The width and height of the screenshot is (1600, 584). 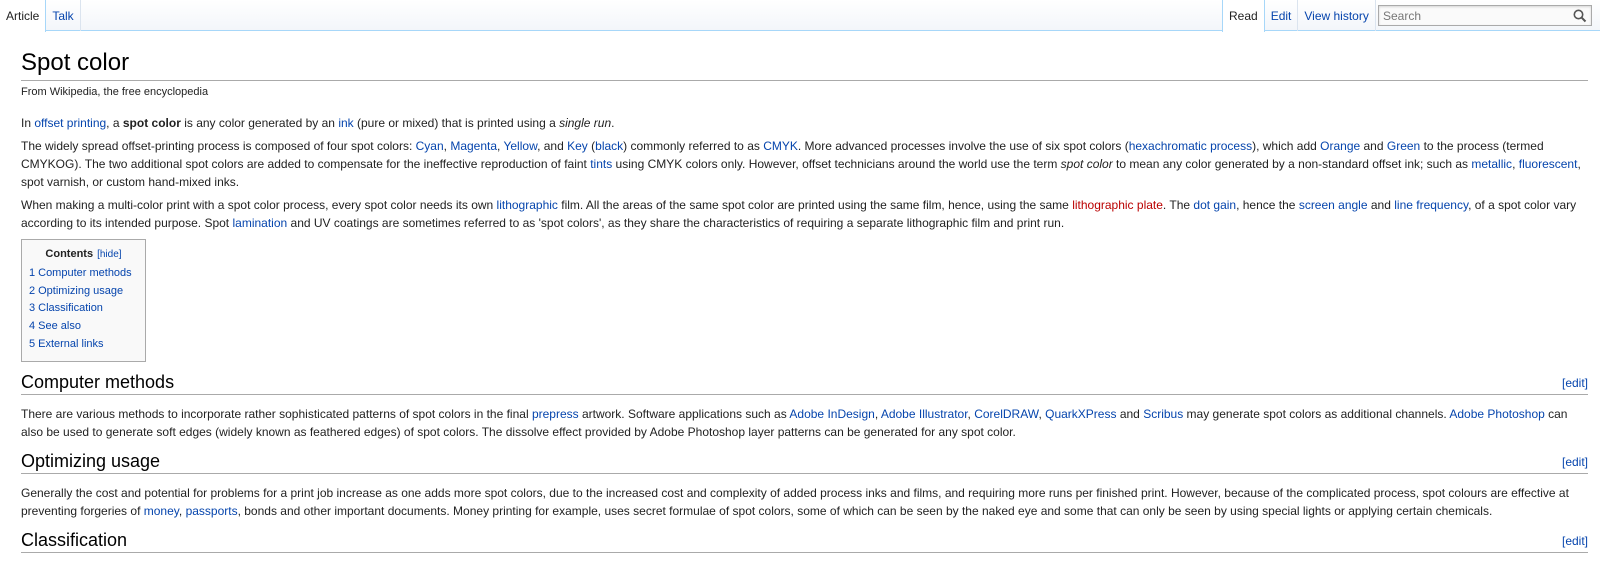 I want to click on link-scribus: Scribus, so click(x=1163, y=414).